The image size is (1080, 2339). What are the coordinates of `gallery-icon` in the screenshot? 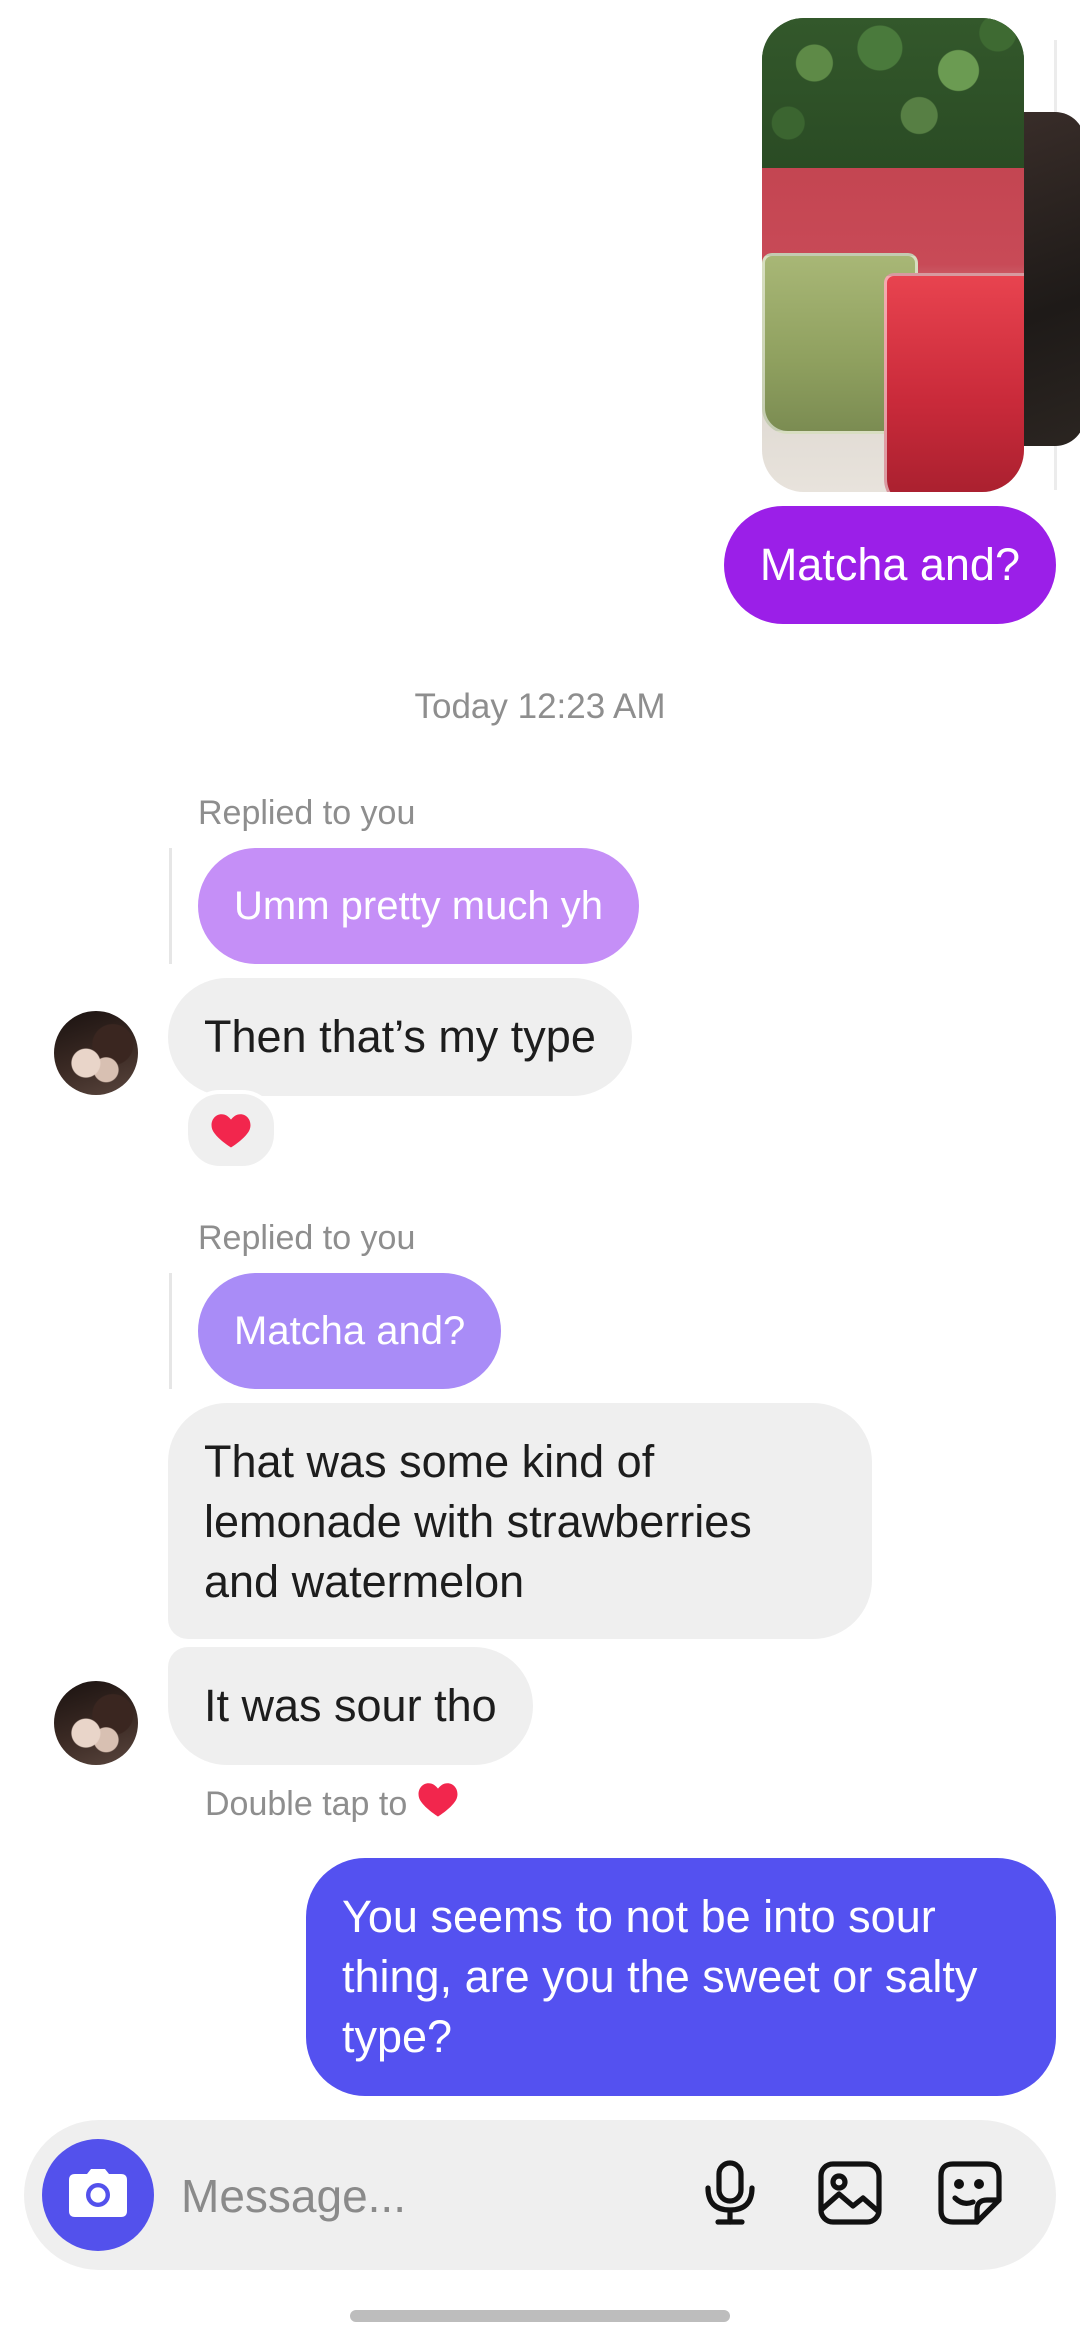 It's located at (850, 2195).